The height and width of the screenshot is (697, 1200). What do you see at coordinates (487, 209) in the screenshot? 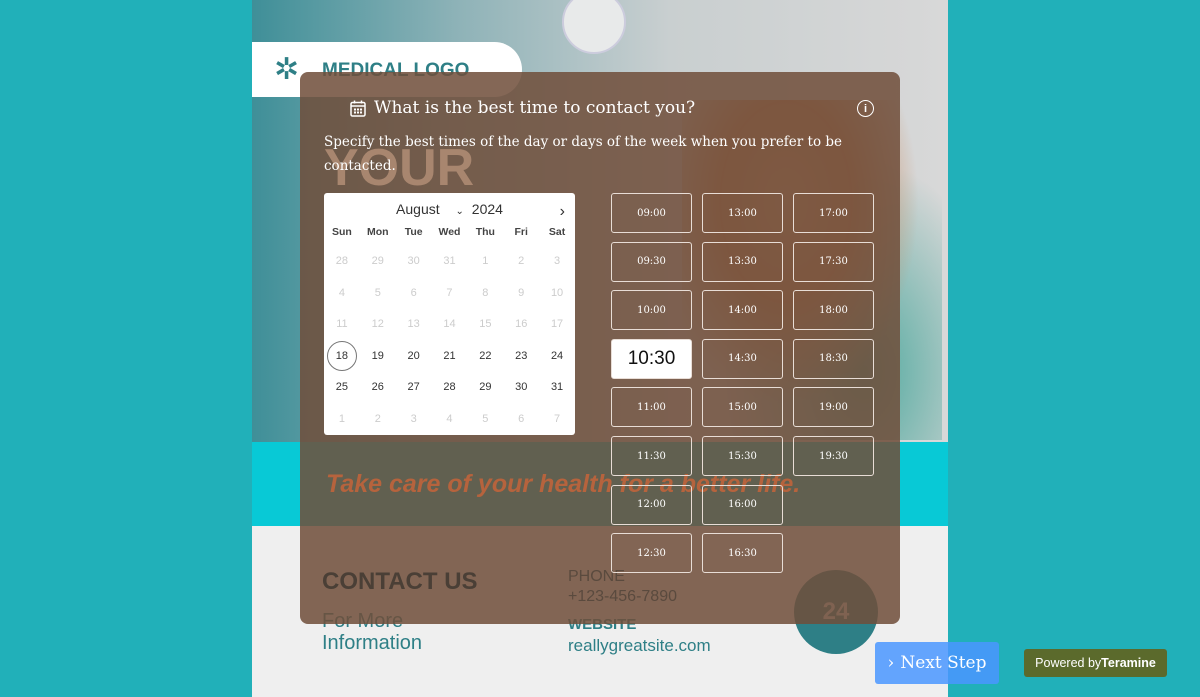
I see `year-value: 2024` at bounding box center [487, 209].